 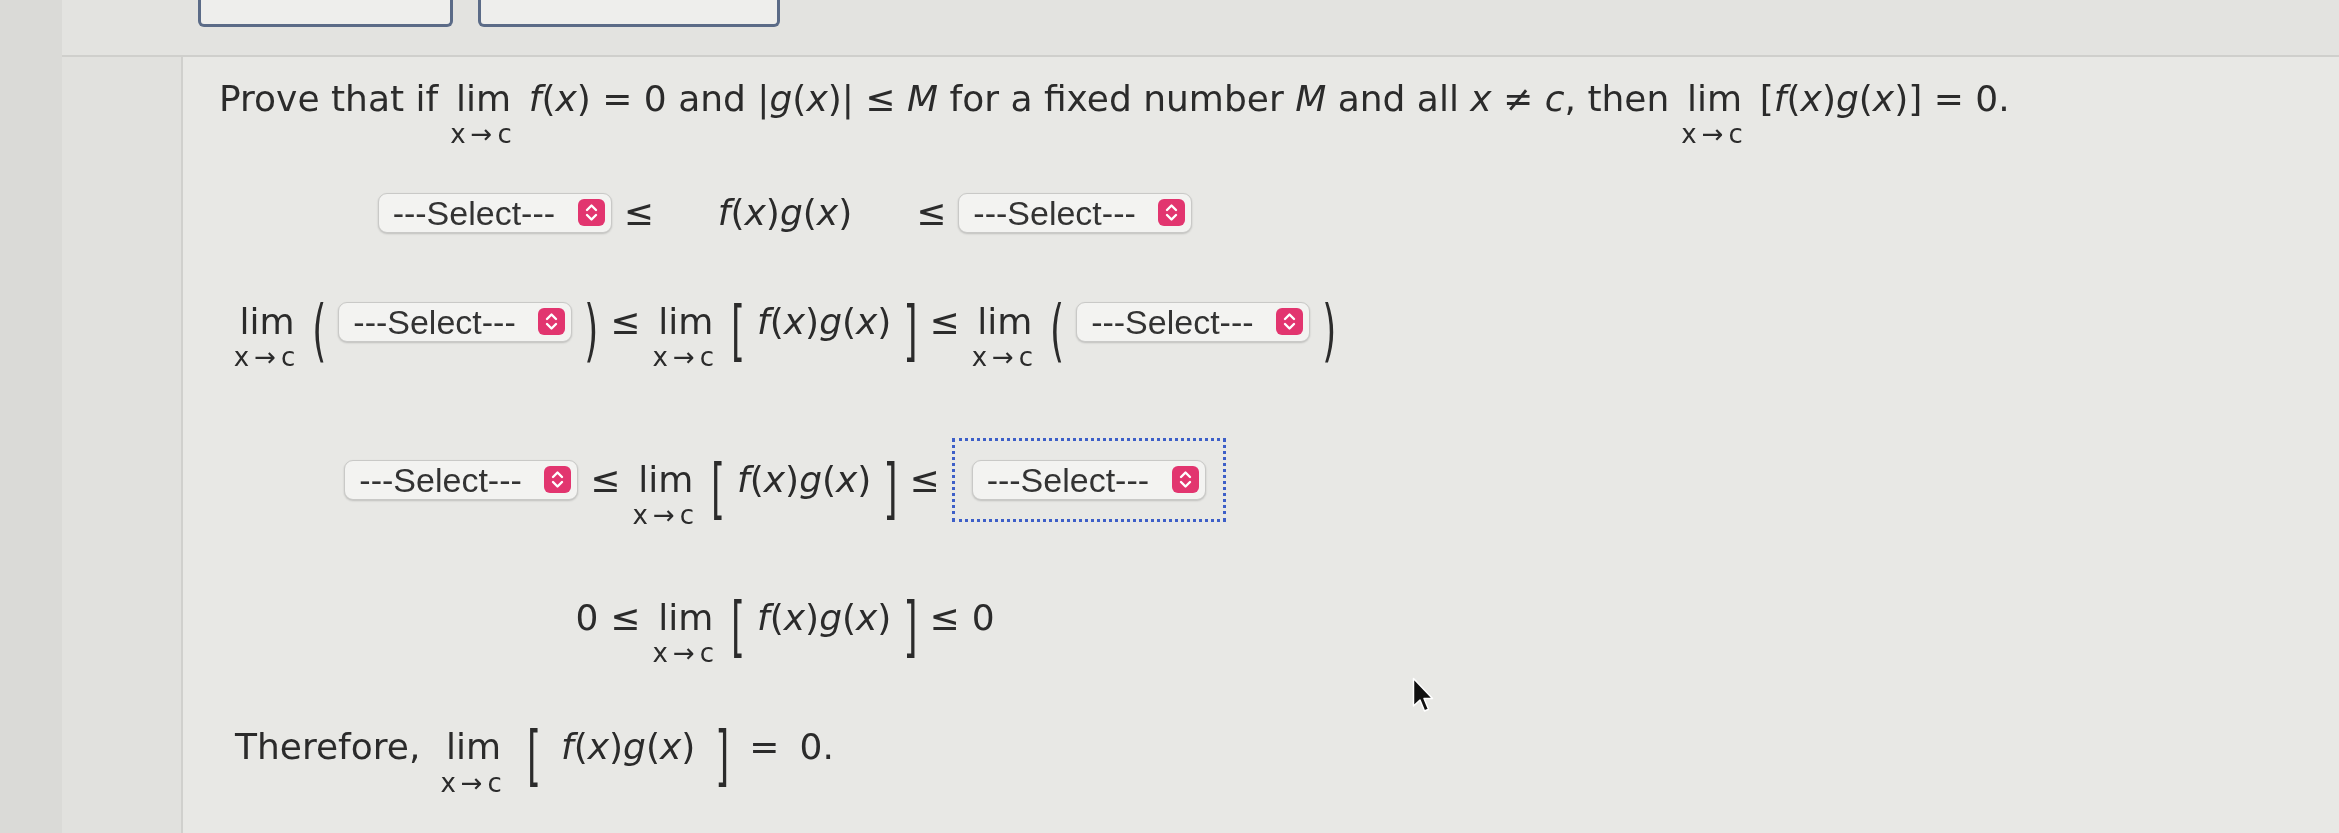 I want to click on conclusion-text: Therefore,, so click(x=328, y=747).